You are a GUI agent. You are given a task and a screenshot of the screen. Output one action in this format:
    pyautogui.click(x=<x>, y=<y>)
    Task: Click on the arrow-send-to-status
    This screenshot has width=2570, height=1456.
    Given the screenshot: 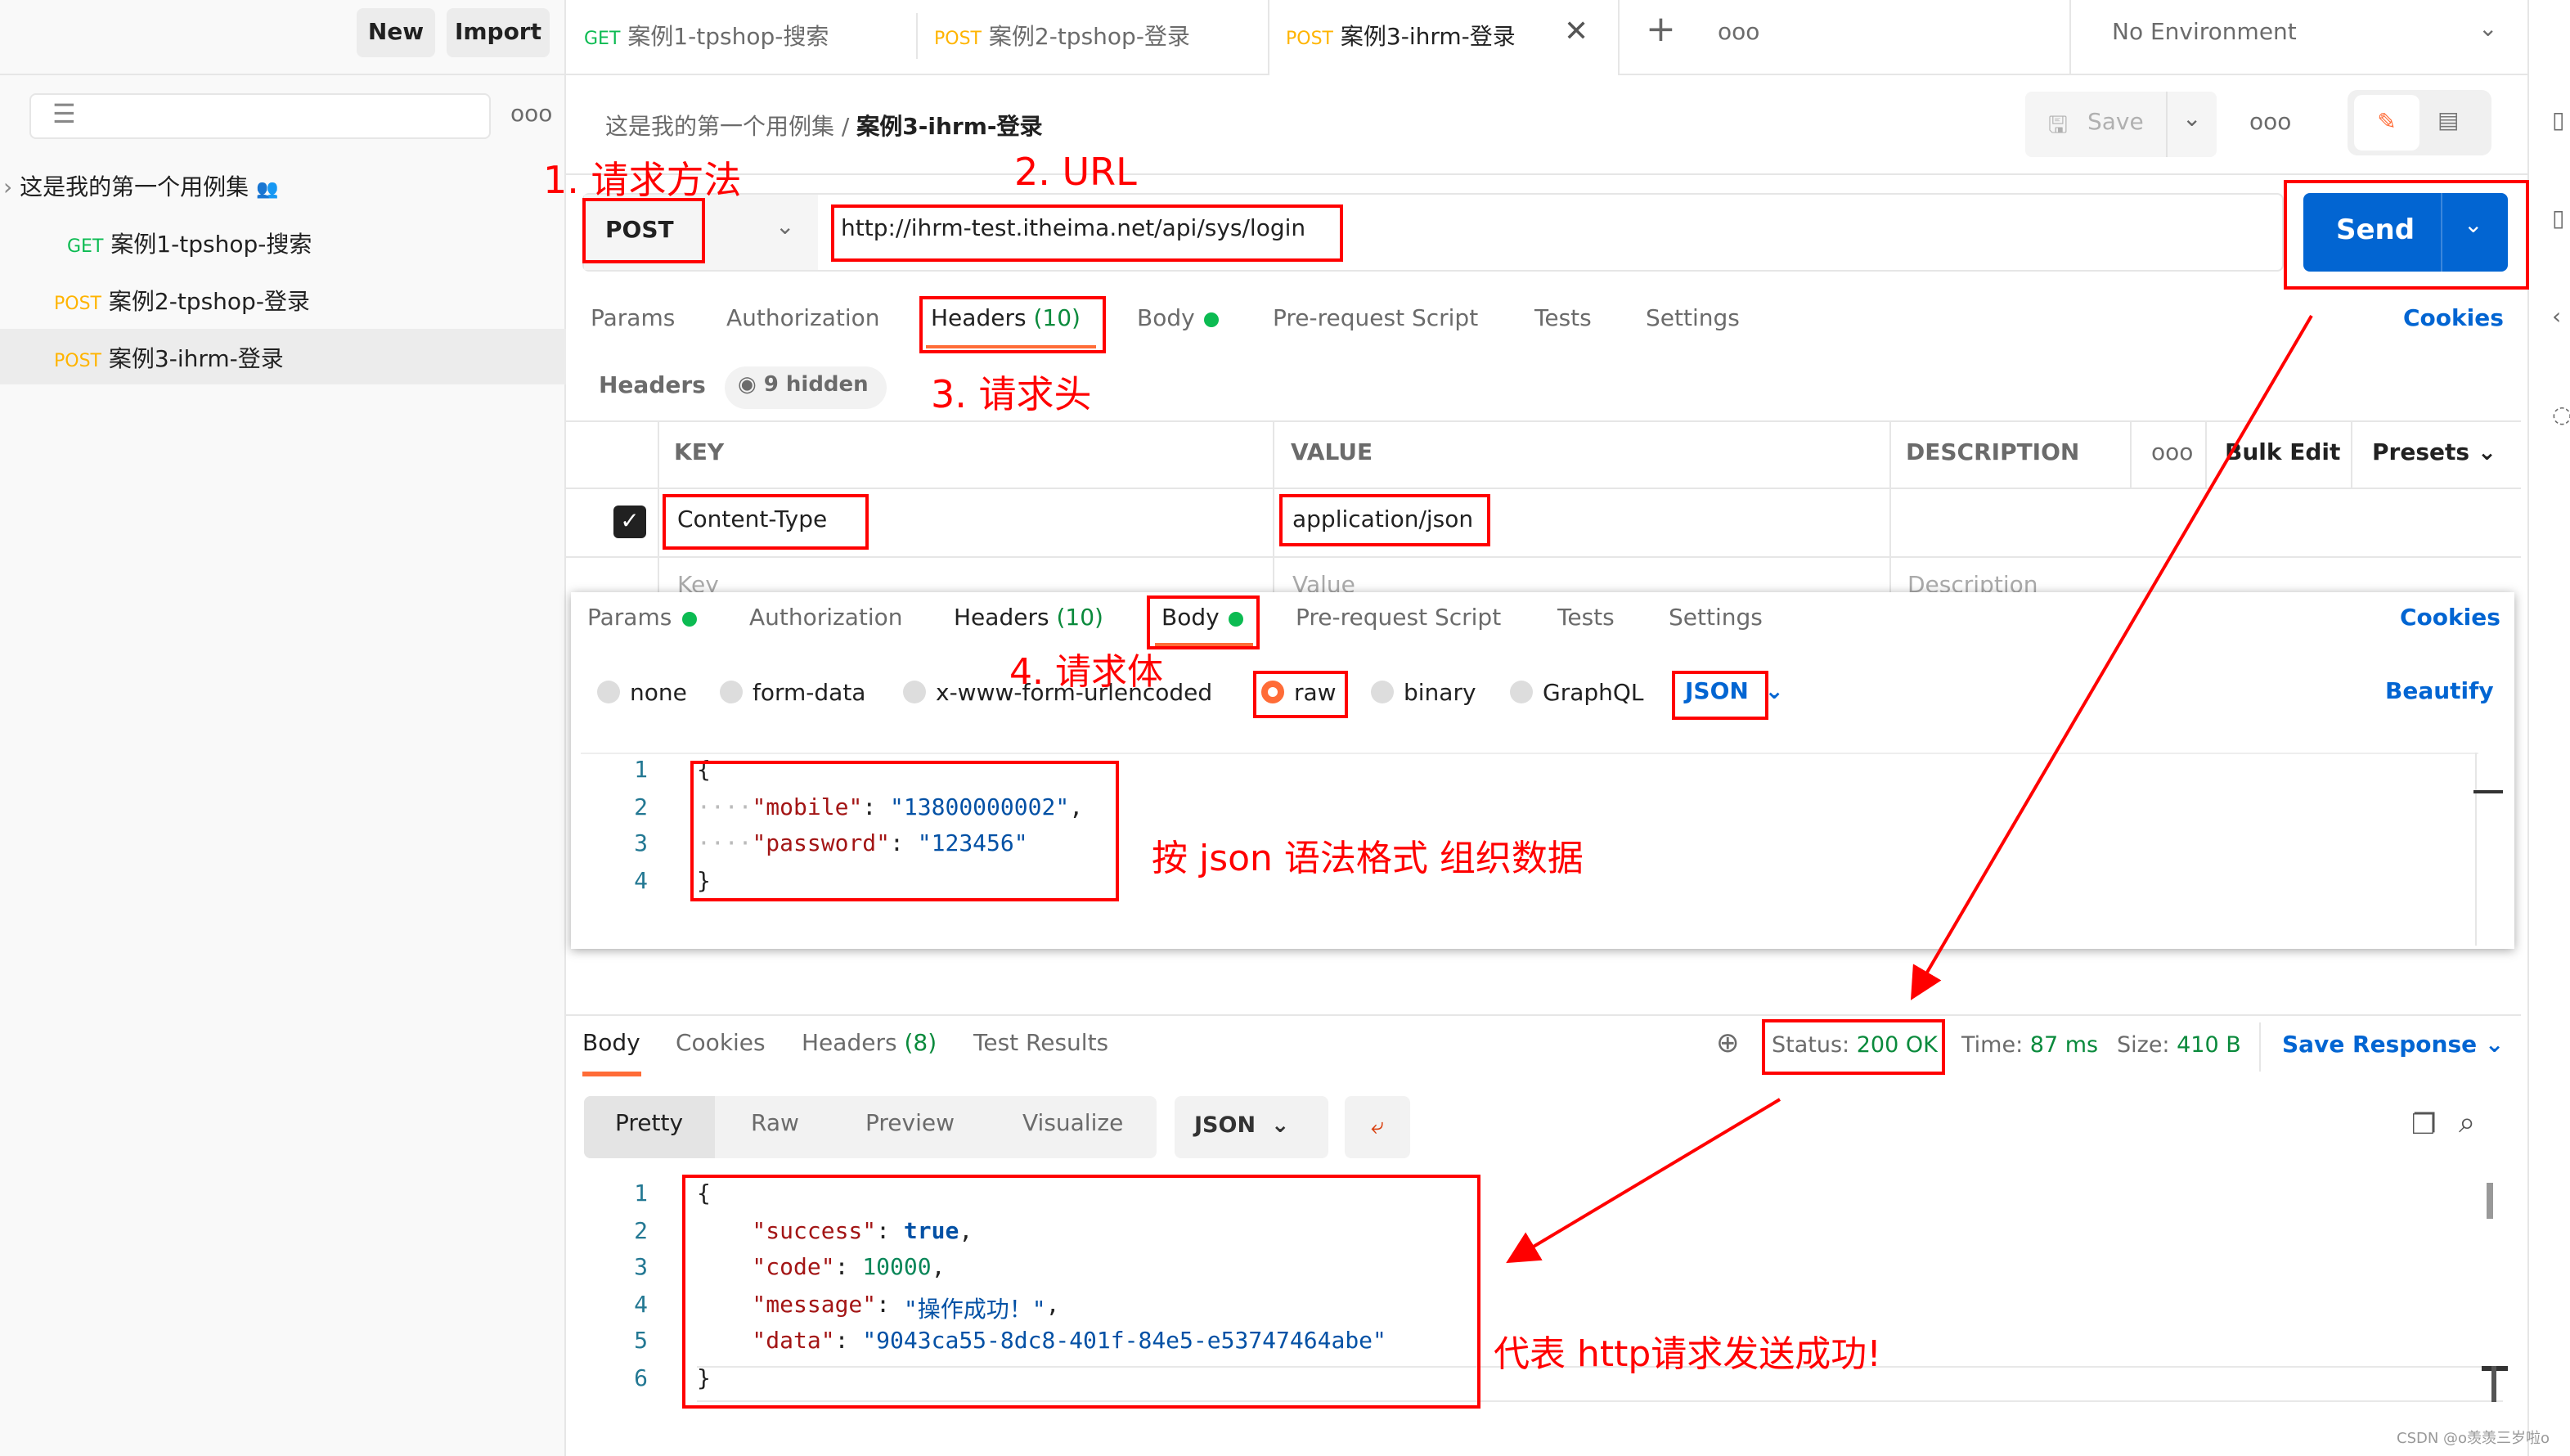 What is the action you would take?
    pyautogui.click(x=2111, y=657)
    